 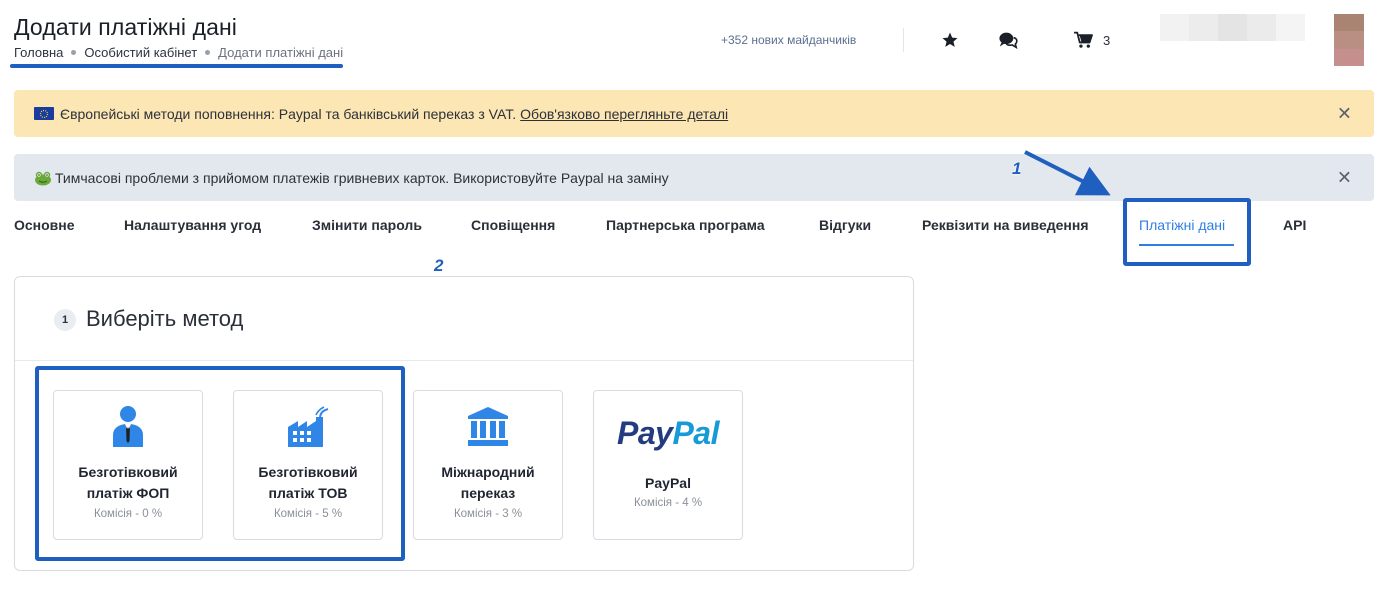 I want to click on card-header: 1 Виберіть метод, so click(x=464, y=319).